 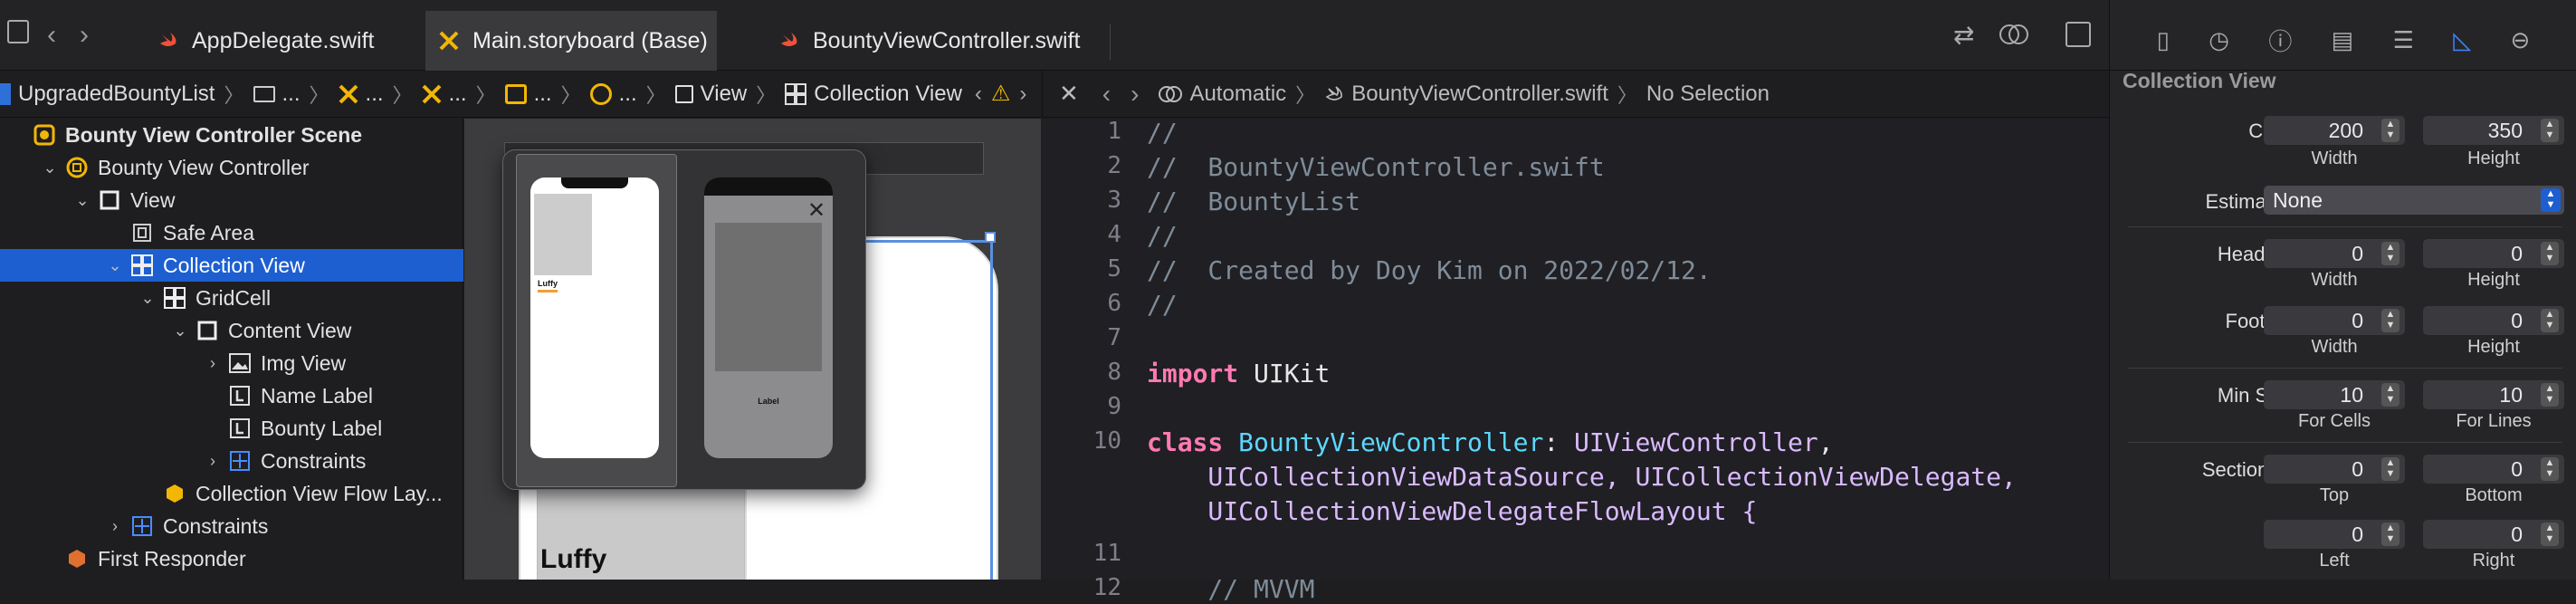 I want to click on resize-handle, so click(x=990, y=237).